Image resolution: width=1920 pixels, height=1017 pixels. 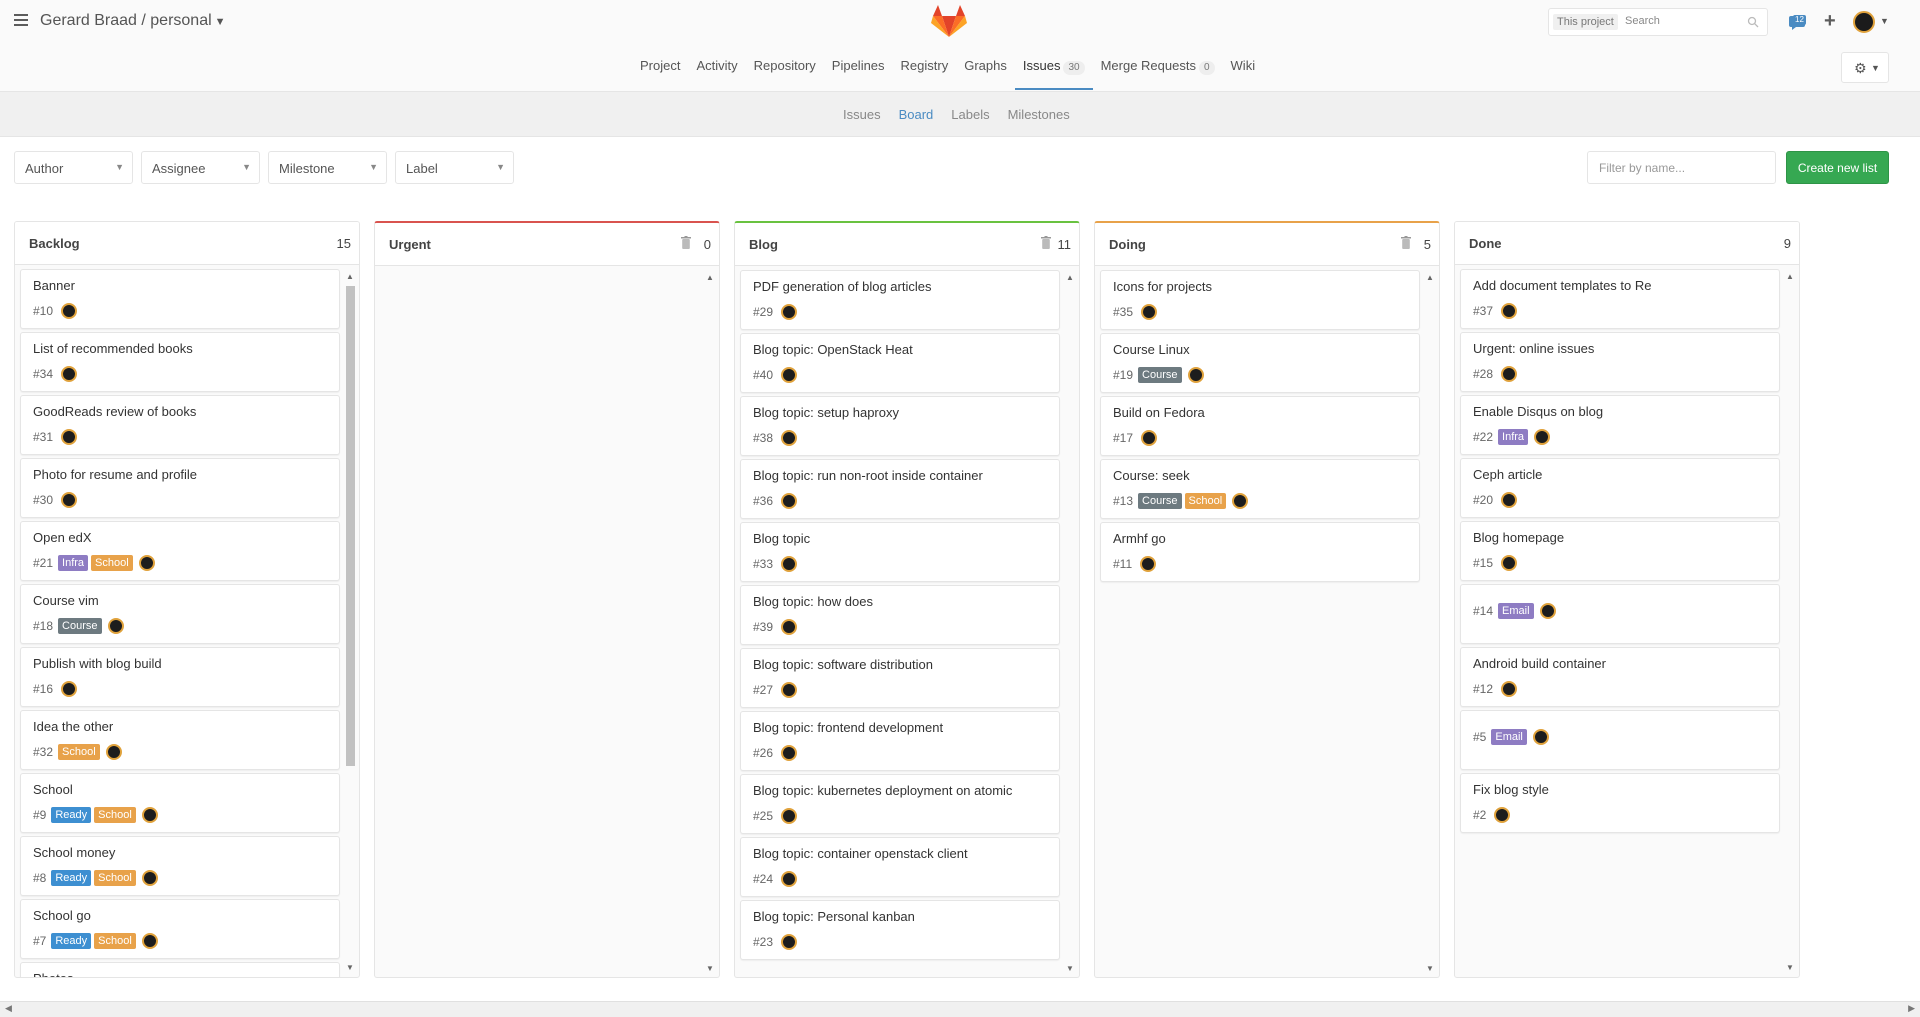 I want to click on issue-card: Publish with blog build #16, so click(x=180, y=677).